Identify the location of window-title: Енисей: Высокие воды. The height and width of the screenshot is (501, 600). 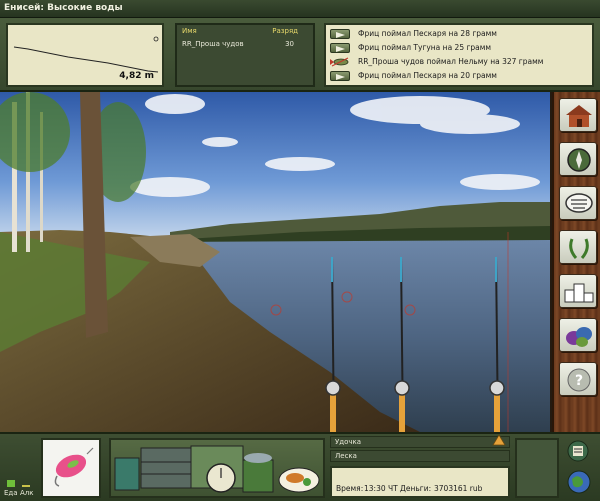
(63, 8).